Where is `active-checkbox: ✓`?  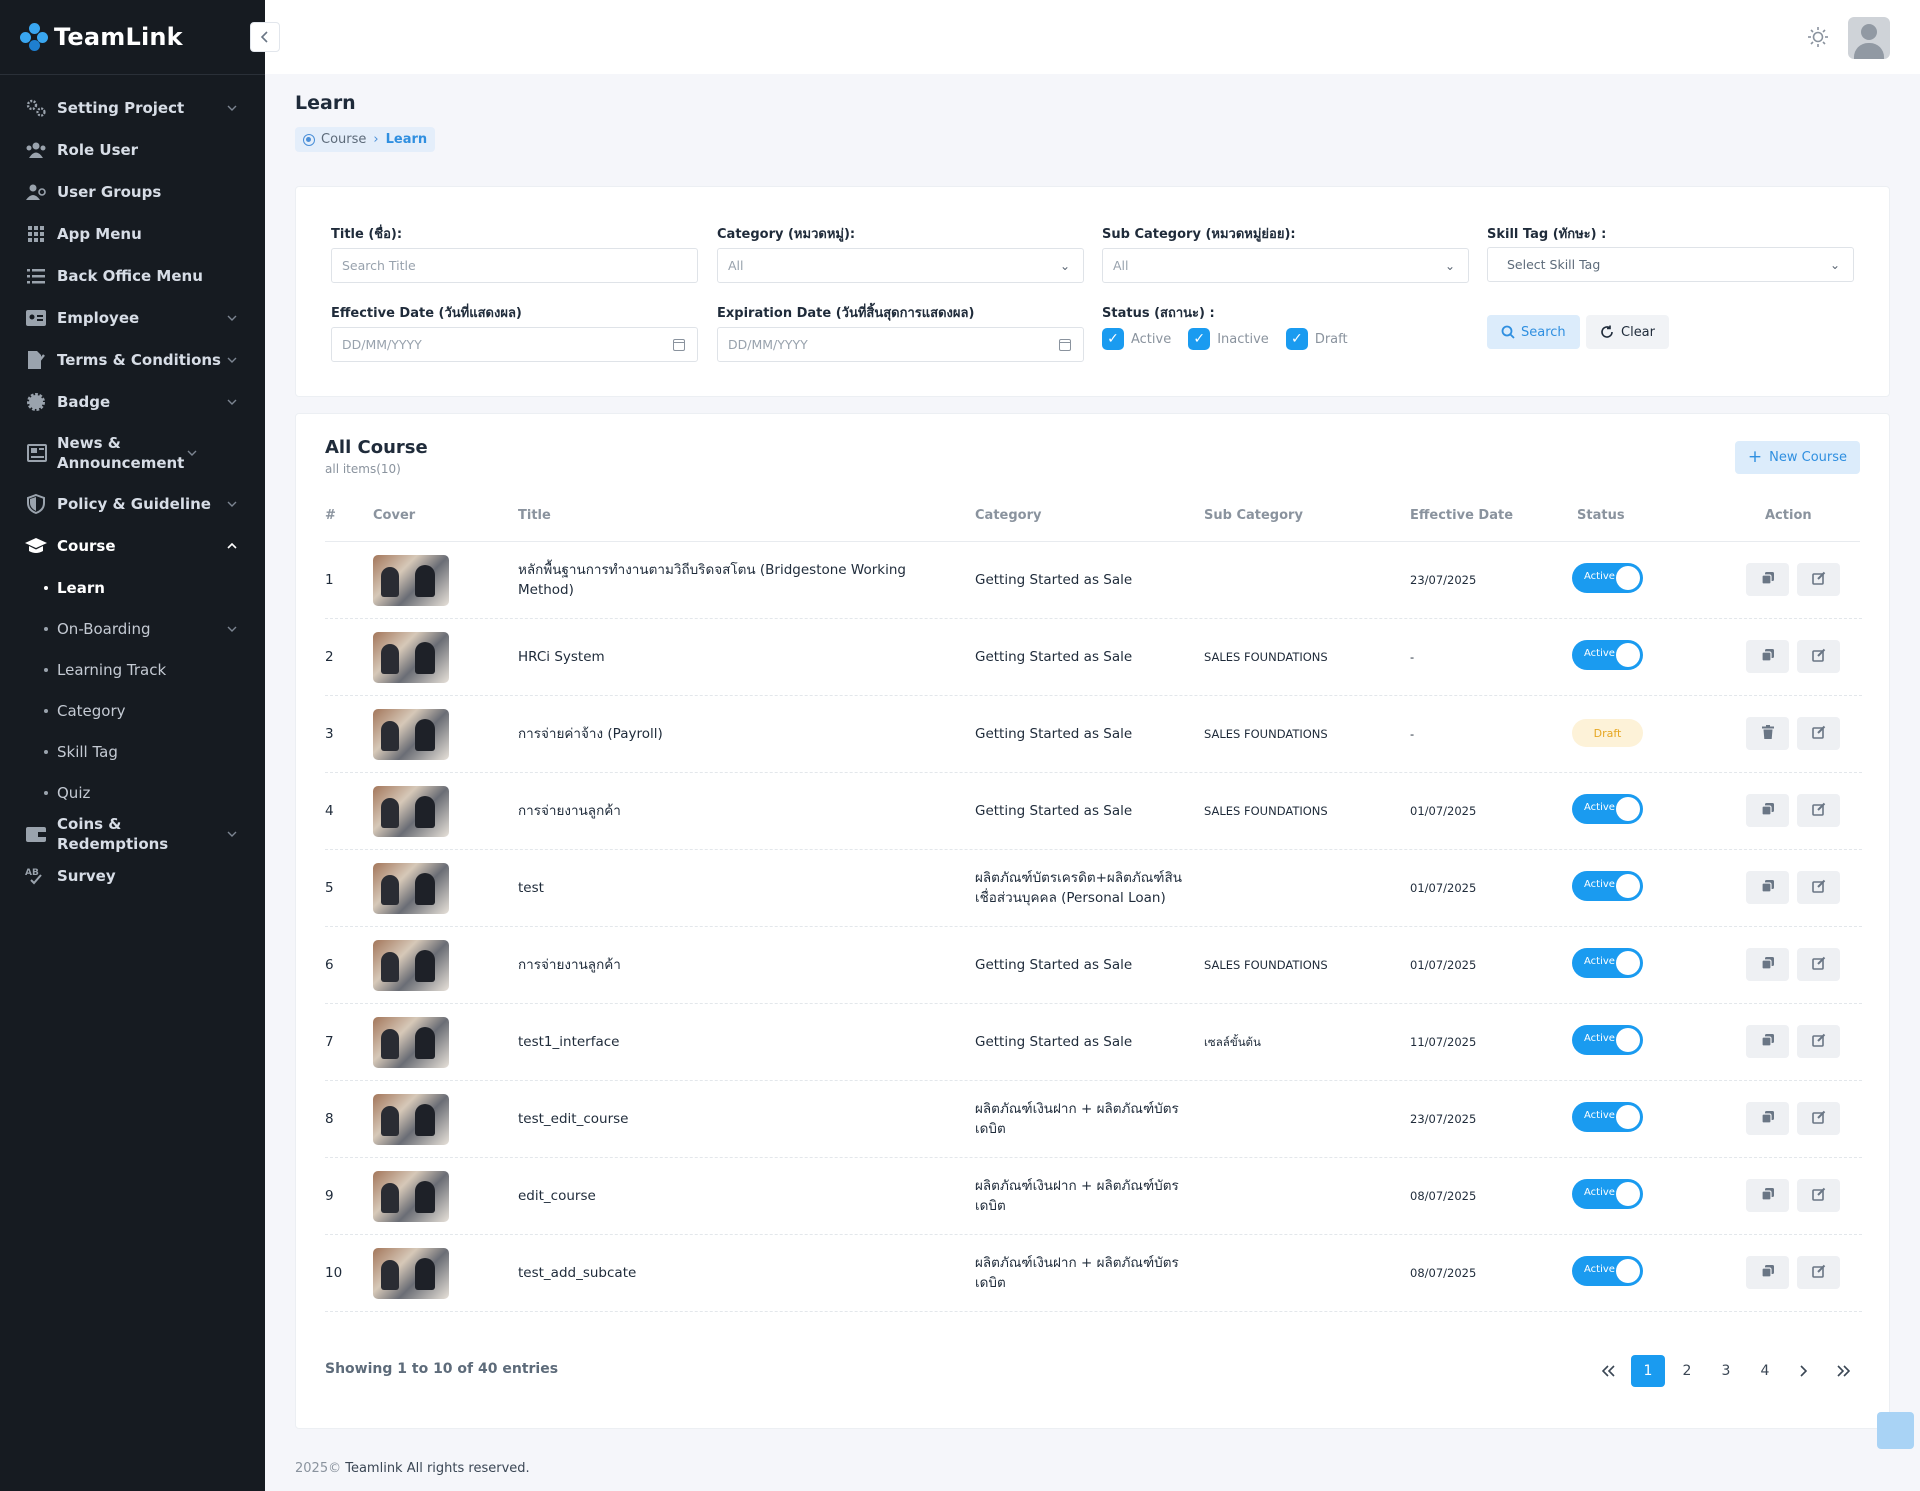
active-checkbox: ✓ is located at coordinates (1113, 339).